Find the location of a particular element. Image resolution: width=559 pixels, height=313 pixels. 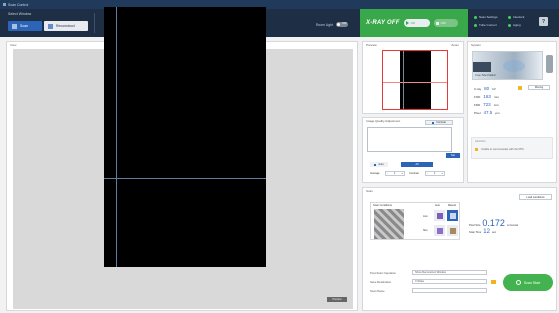

iq-set-button: Set is located at coordinates (453, 155).